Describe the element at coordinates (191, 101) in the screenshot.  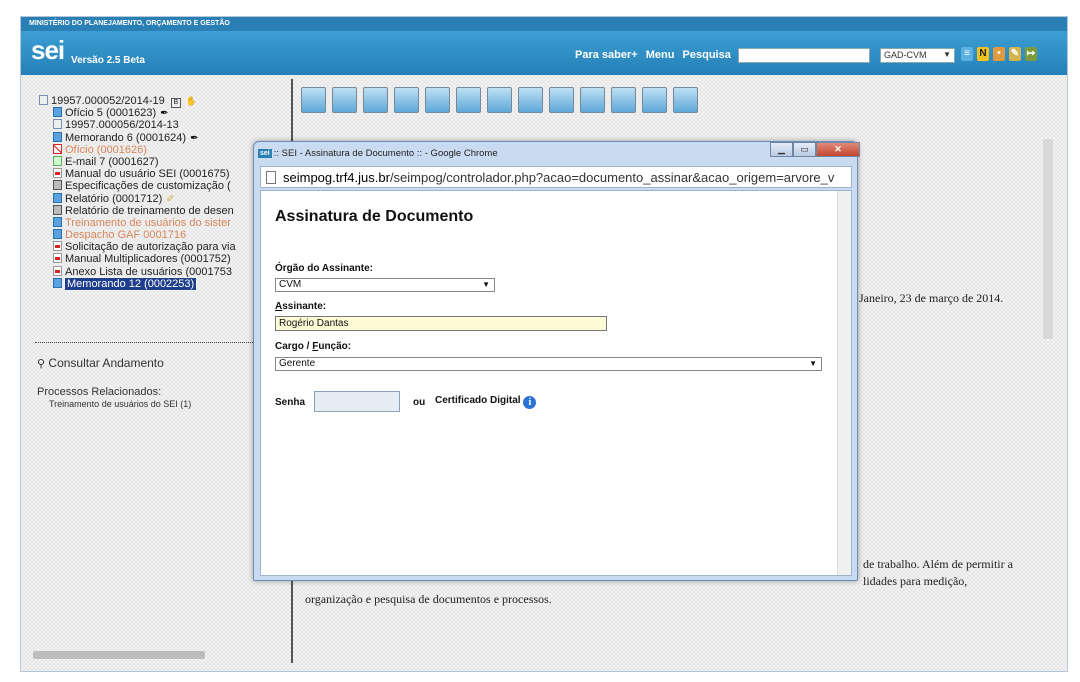
I see `hand-icon: ✋` at that location.